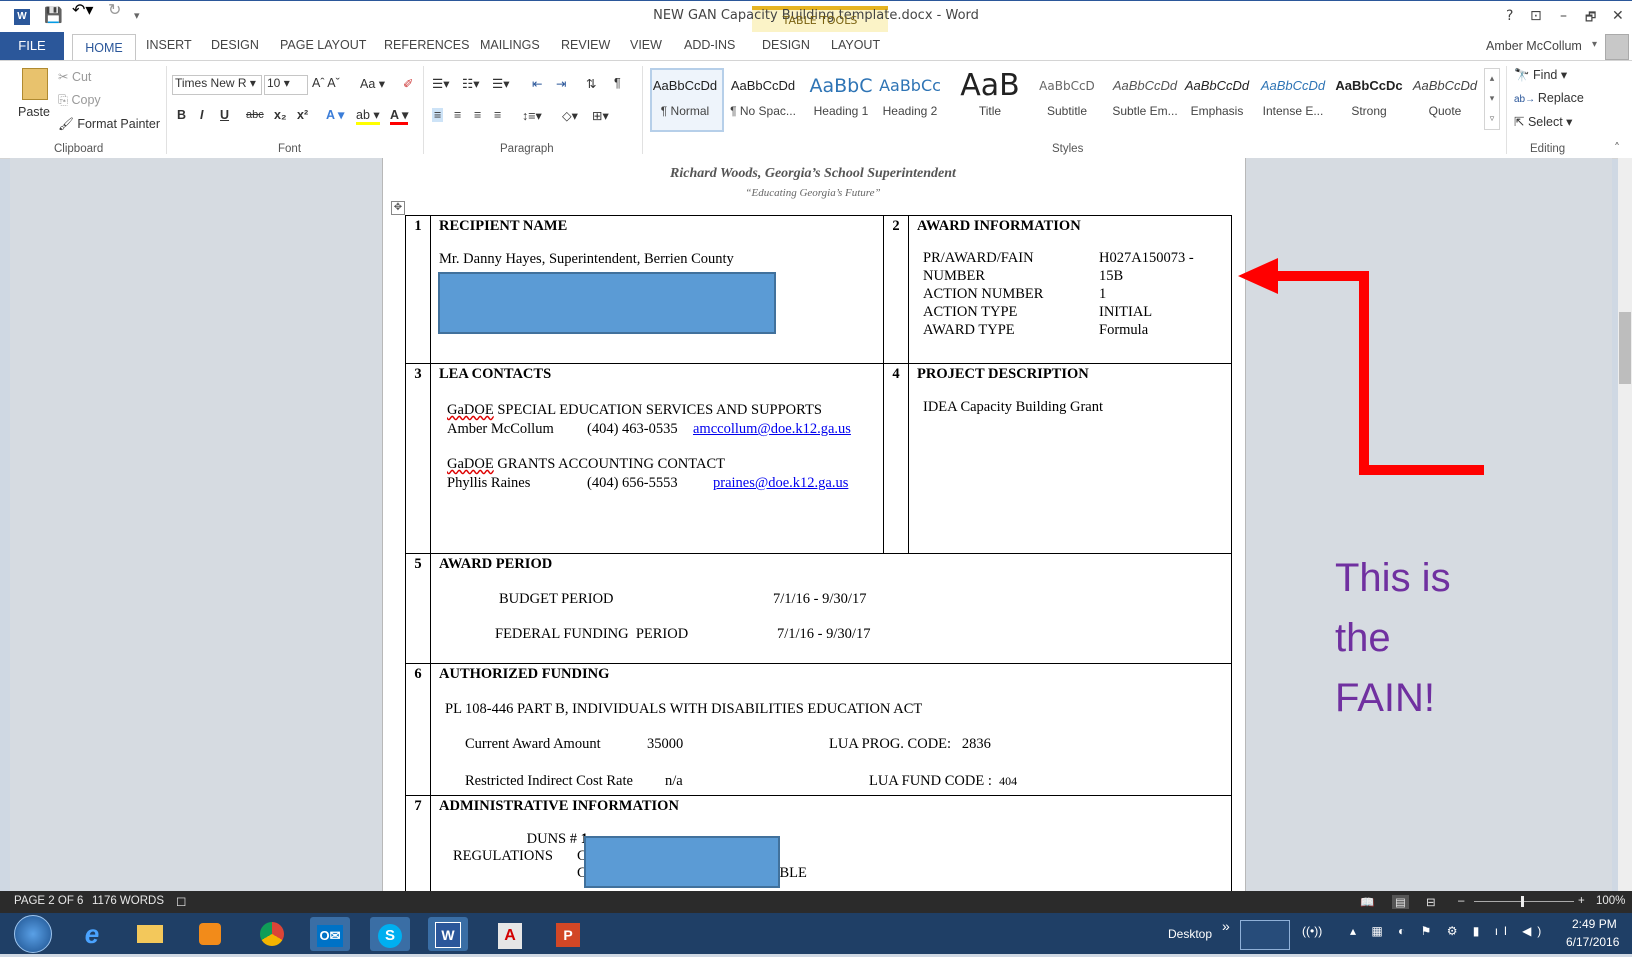  Describe the element at coordinates (1594, 44) in the screenshot. I see `user-dropdown-icon: ▾` at that location.